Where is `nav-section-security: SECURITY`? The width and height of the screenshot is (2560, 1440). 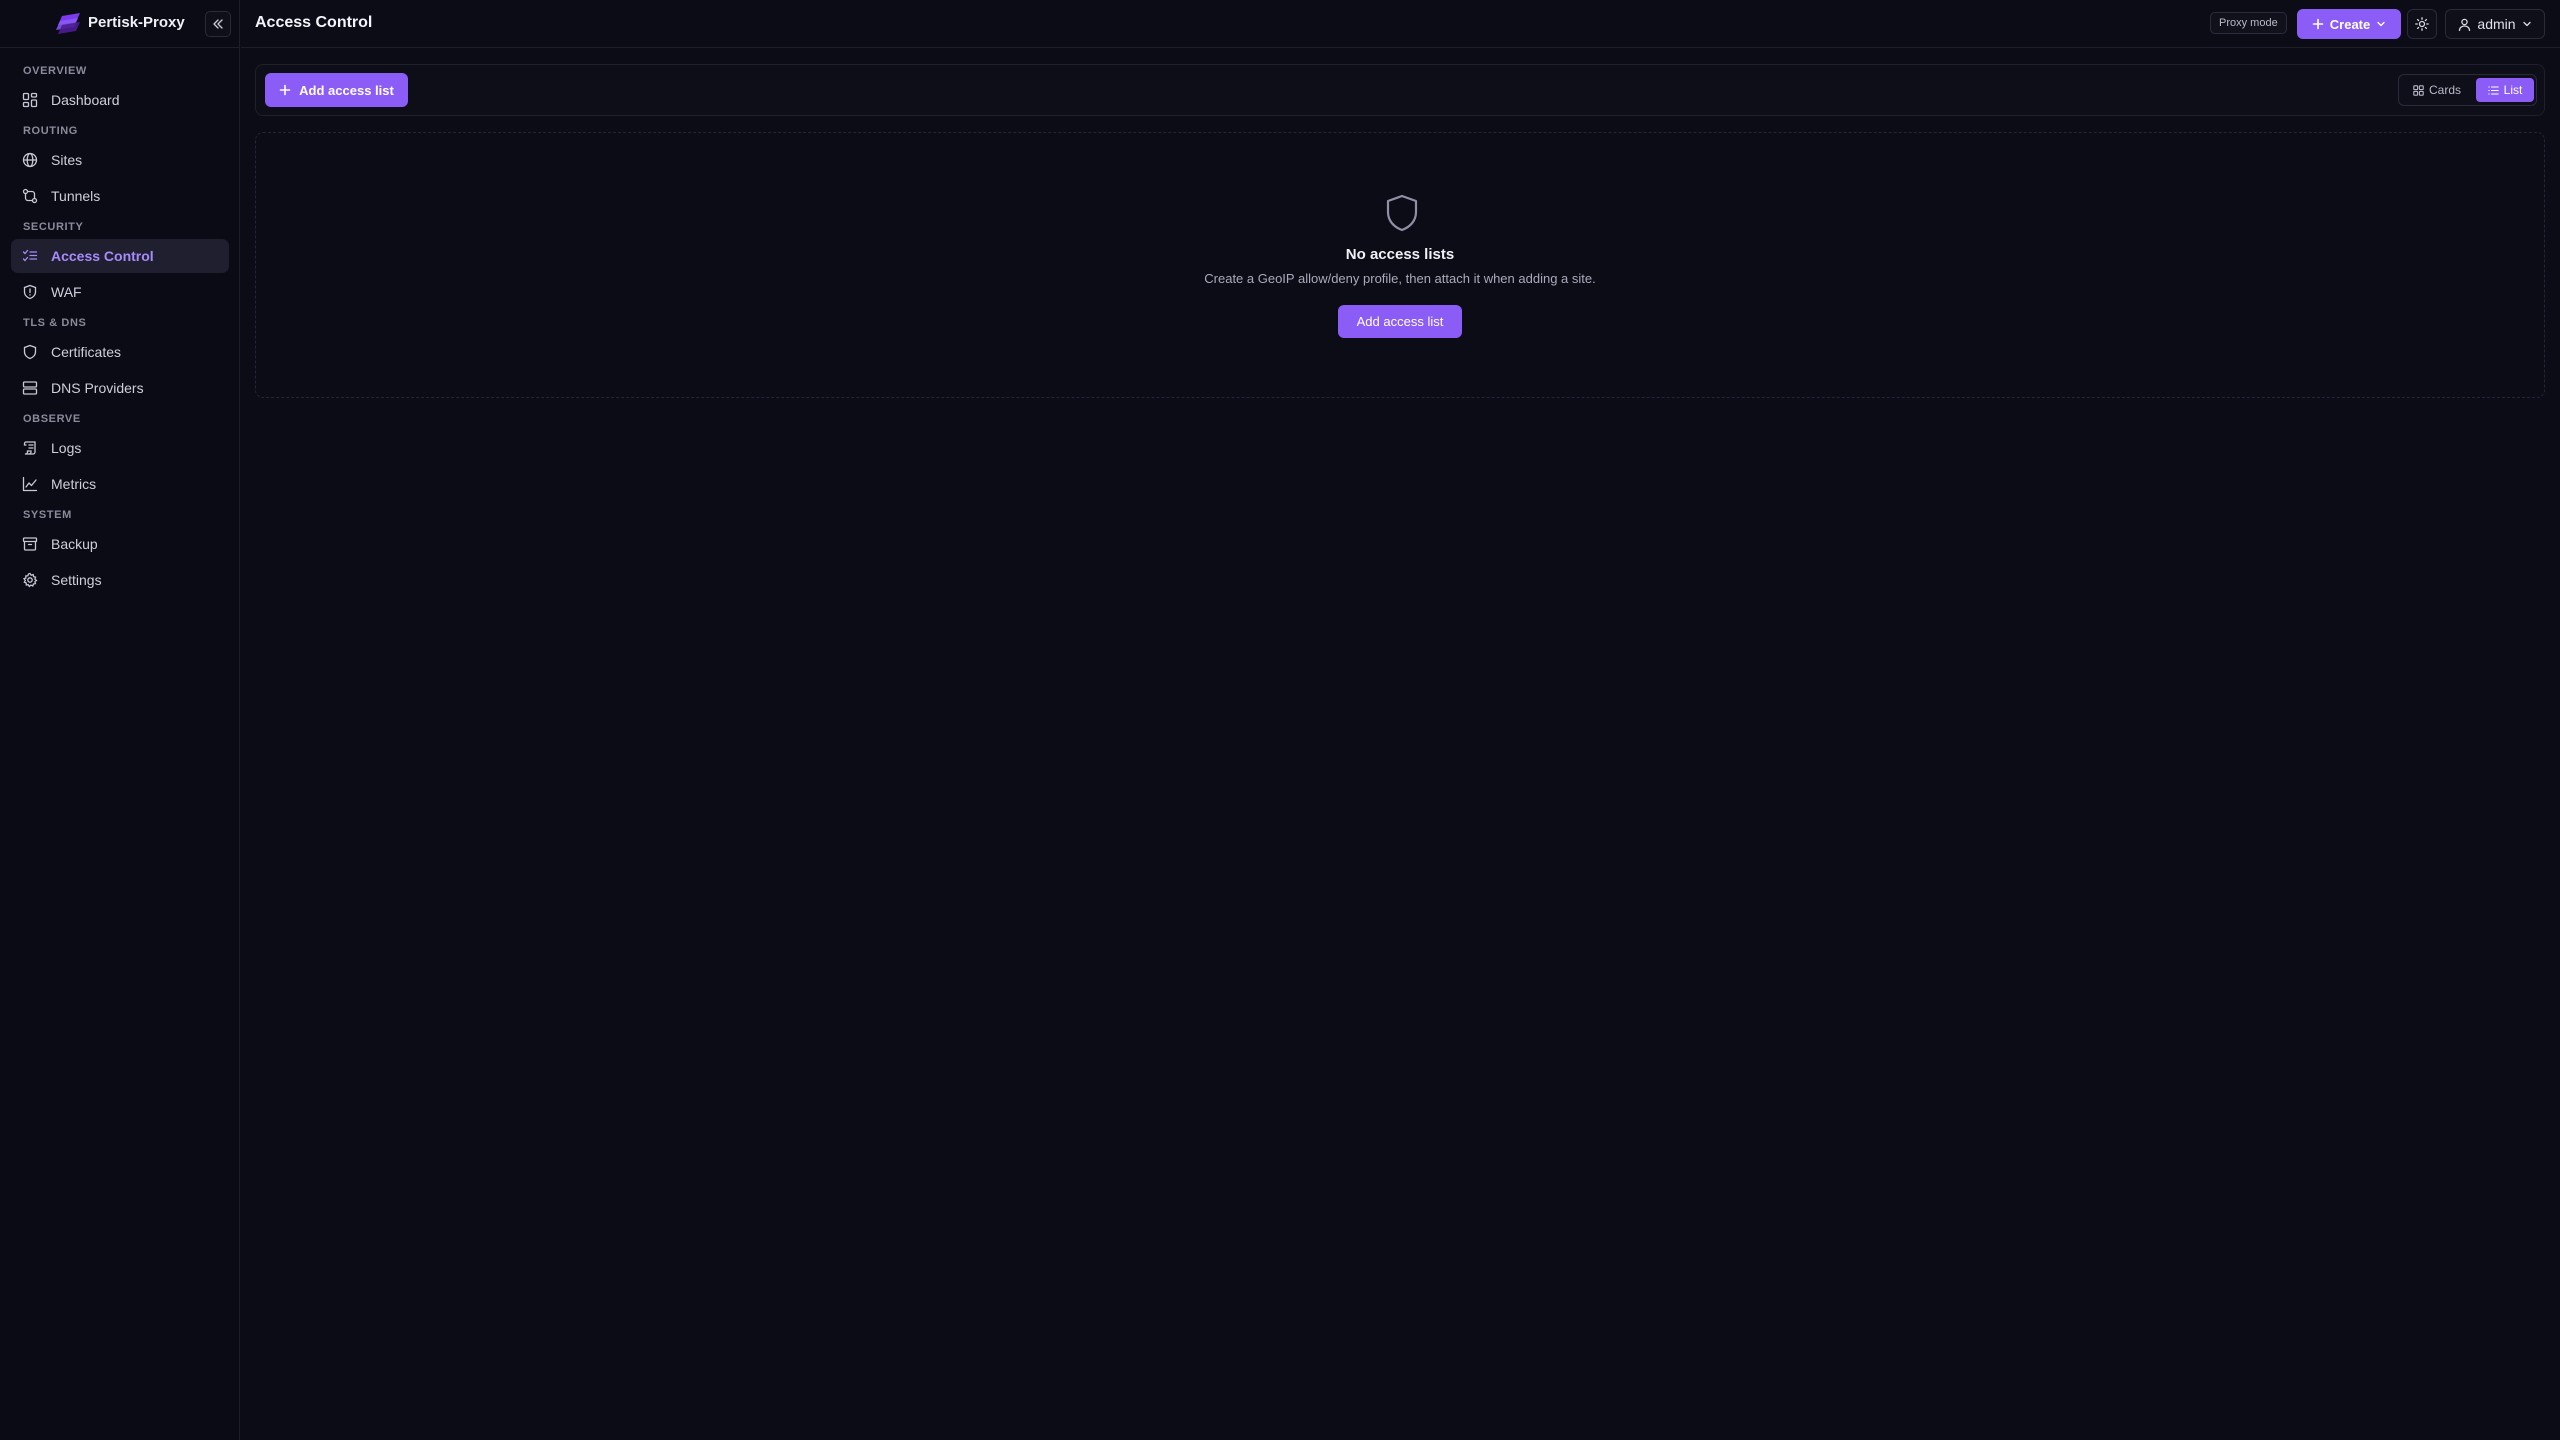 nav-section-security: SECURITY is located at coordinates (53, 227).